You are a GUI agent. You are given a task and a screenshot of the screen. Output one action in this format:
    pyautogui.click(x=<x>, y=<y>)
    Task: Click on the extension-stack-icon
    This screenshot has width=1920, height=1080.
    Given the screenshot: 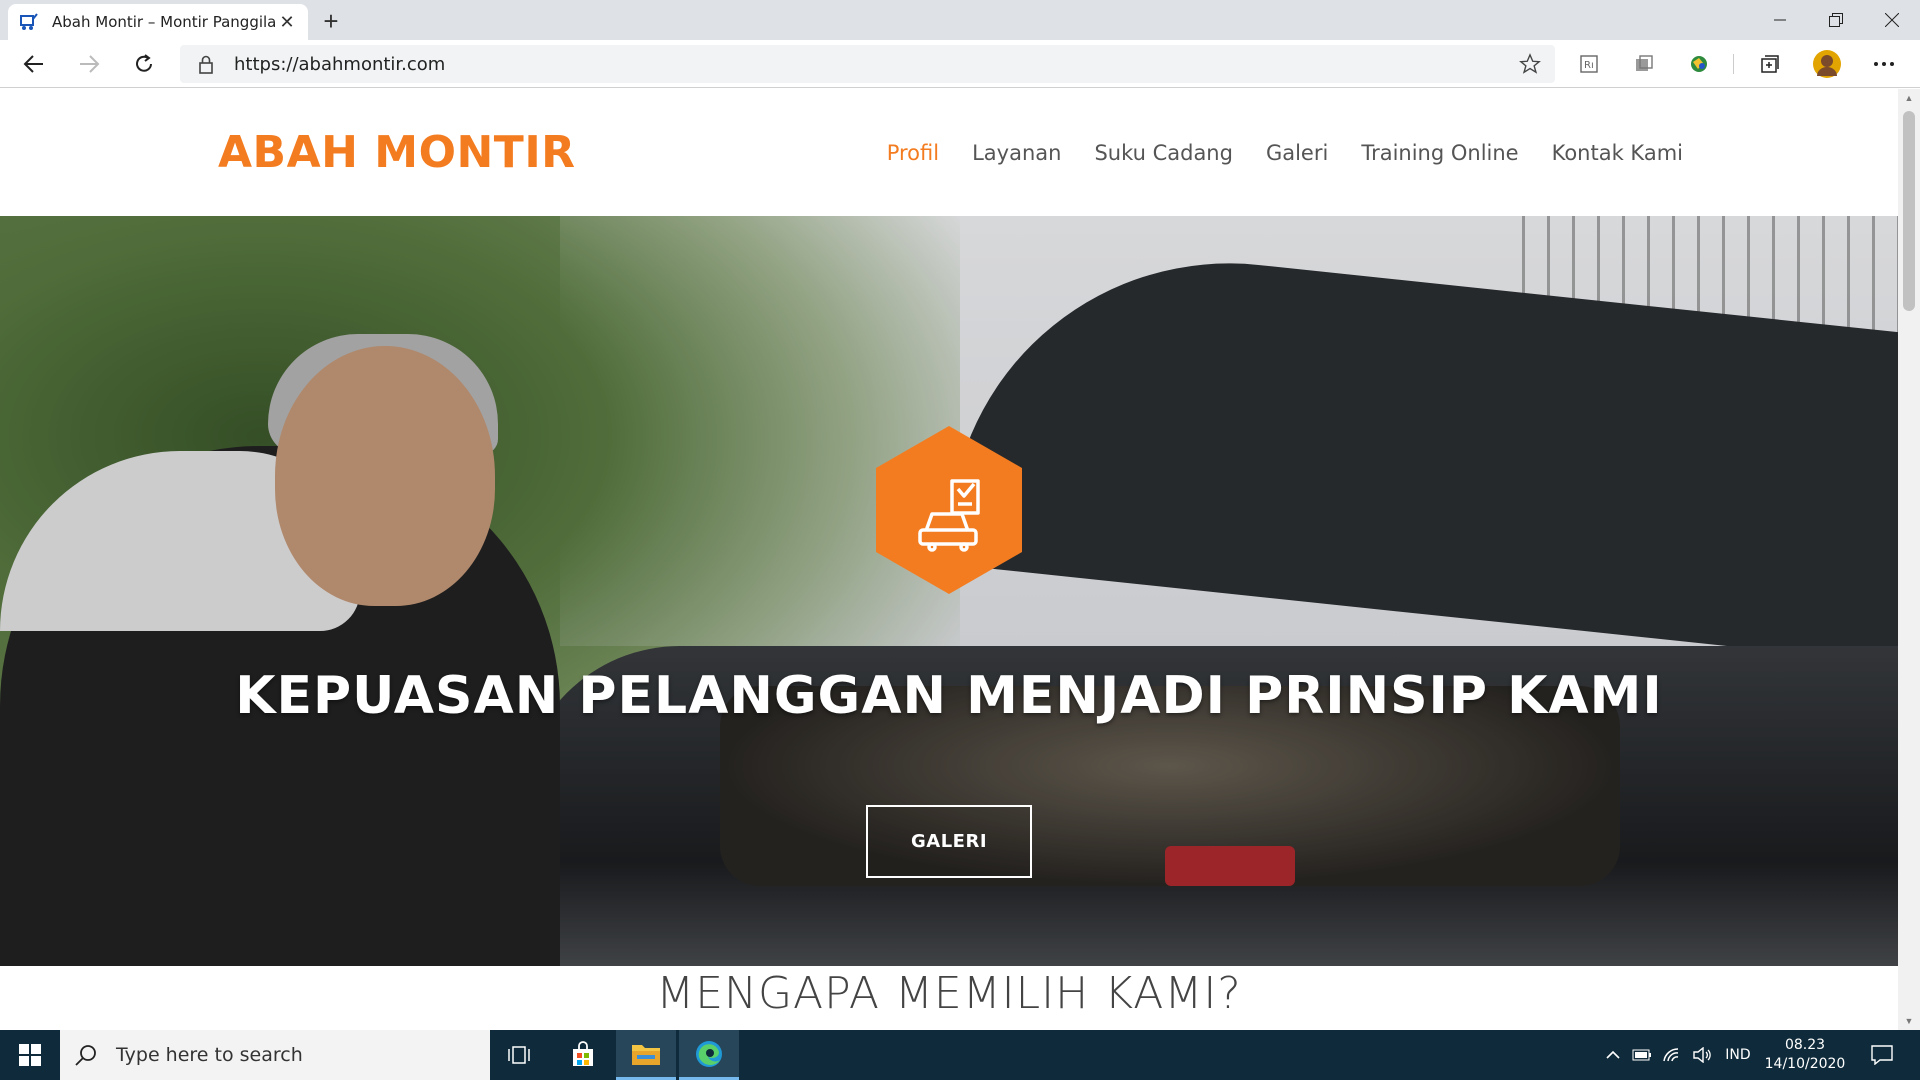 What is the action you would take?
    pyautogui.click(x=1644, y=64)
    